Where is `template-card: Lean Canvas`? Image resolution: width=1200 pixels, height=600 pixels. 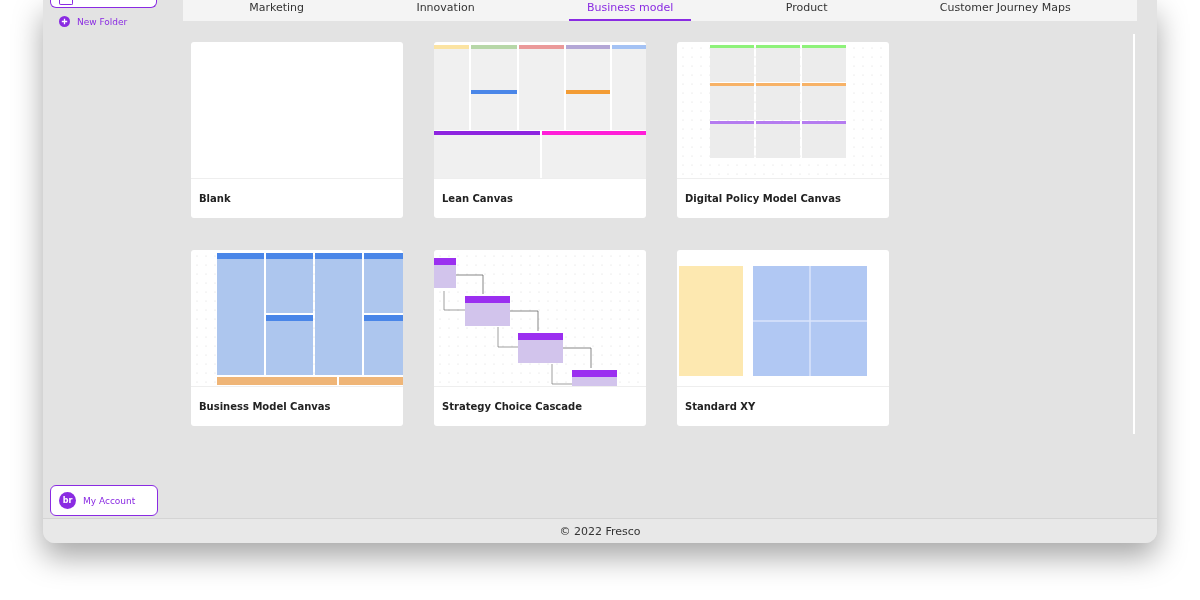 template-card: Lean Canvas is located at coordinates (540, 130).